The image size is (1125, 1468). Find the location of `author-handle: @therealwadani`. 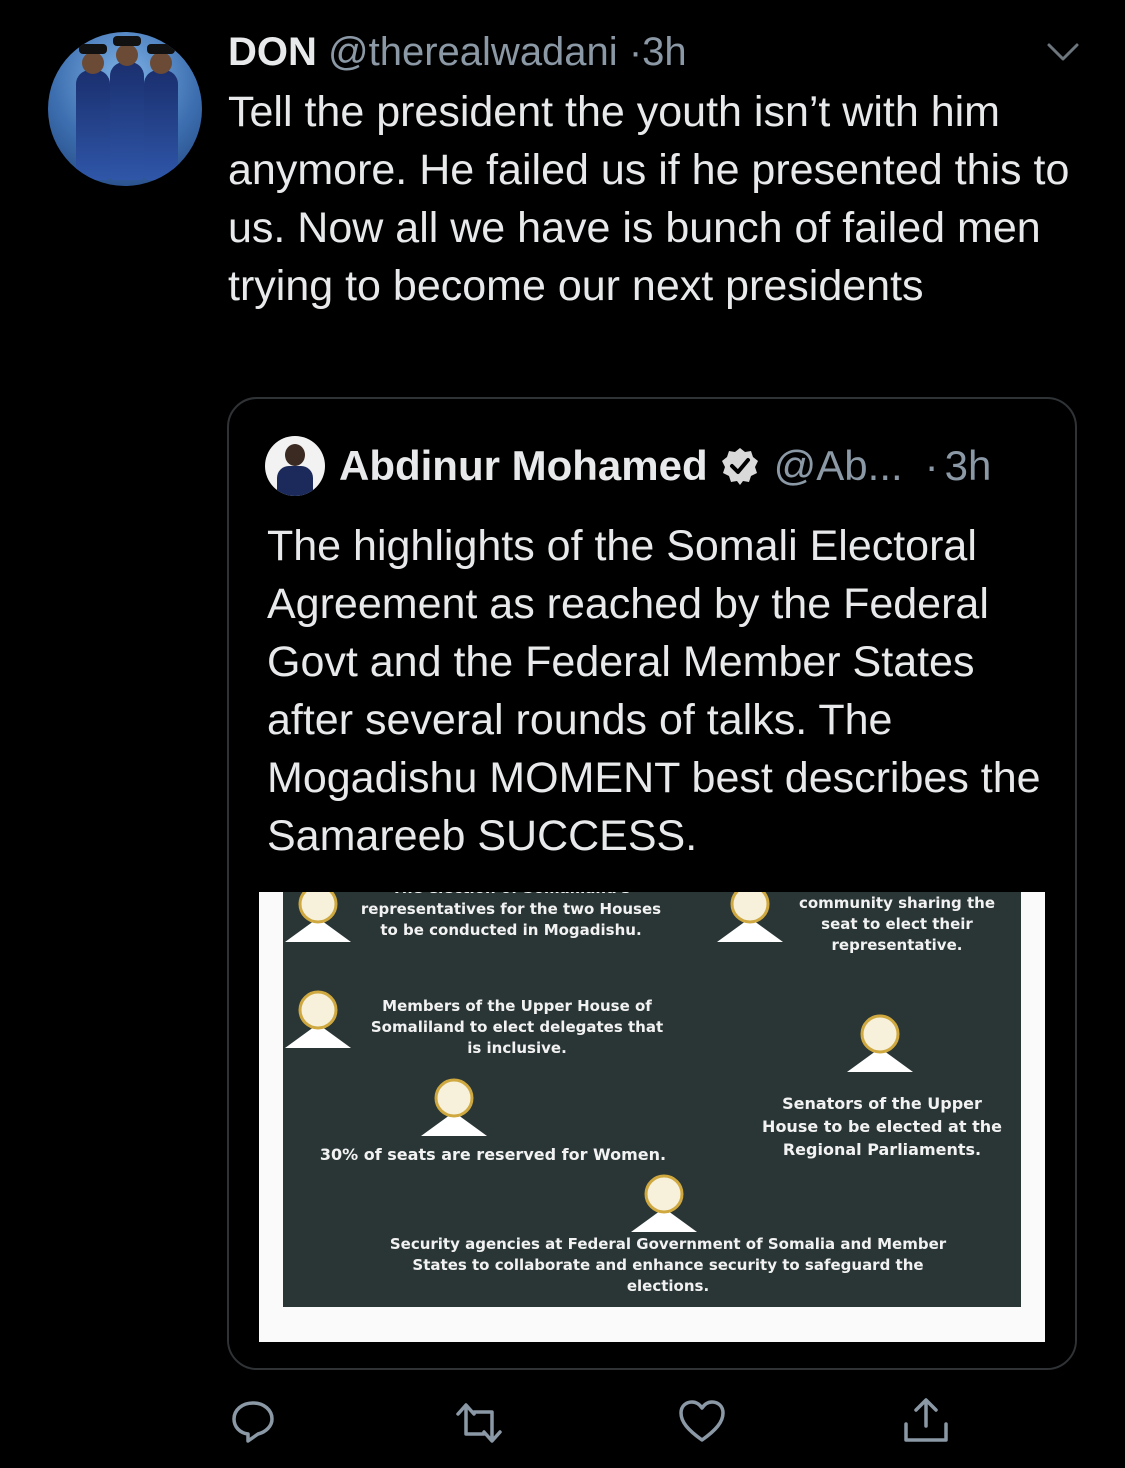

author-handle: @therealwadani is located at coordinates (473, 52).